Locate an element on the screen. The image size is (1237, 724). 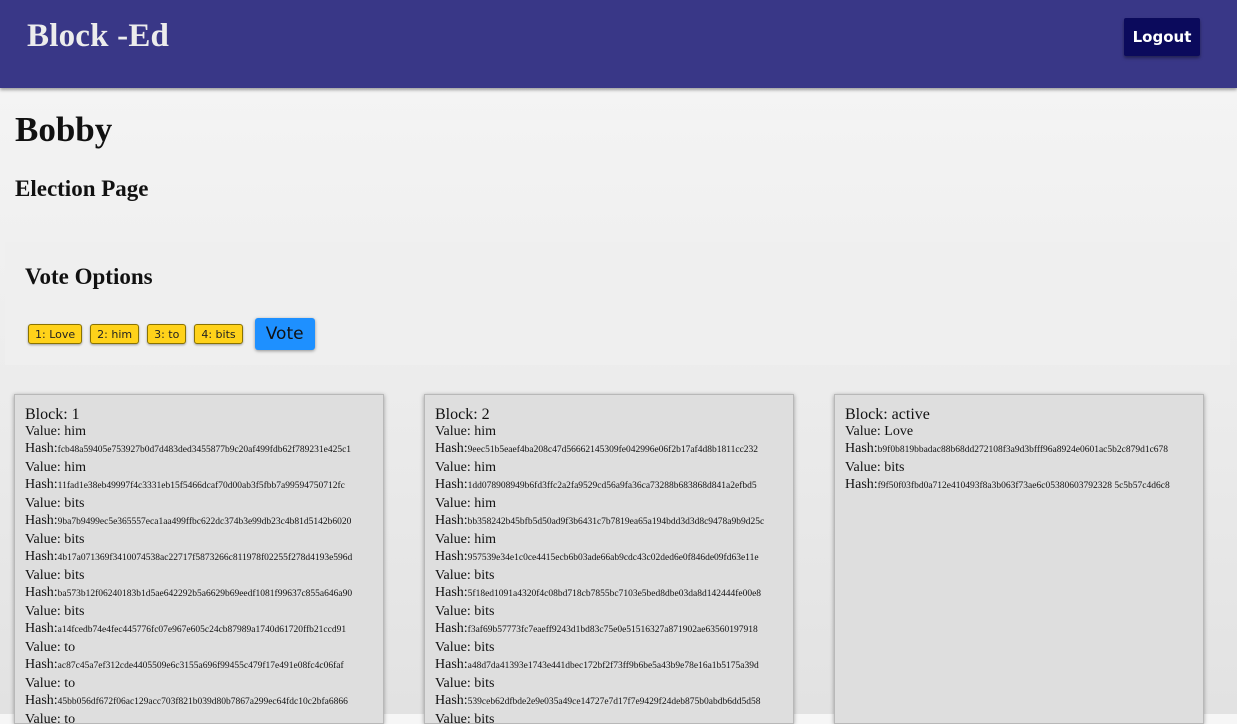
brand-logo-text: Block -Ed is located at coordinates (98, 36).